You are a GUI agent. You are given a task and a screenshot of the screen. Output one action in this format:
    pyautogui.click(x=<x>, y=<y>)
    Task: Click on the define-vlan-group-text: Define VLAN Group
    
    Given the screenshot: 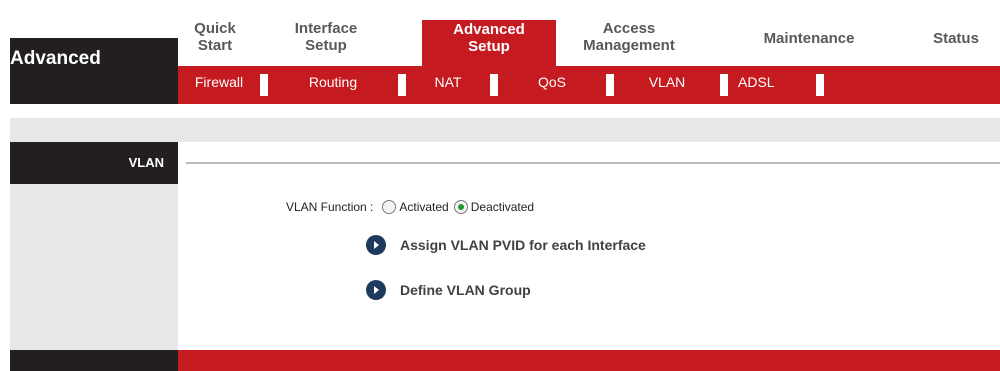 What is the action you would take?
    pyautogui.click(x=465, y=290)
    